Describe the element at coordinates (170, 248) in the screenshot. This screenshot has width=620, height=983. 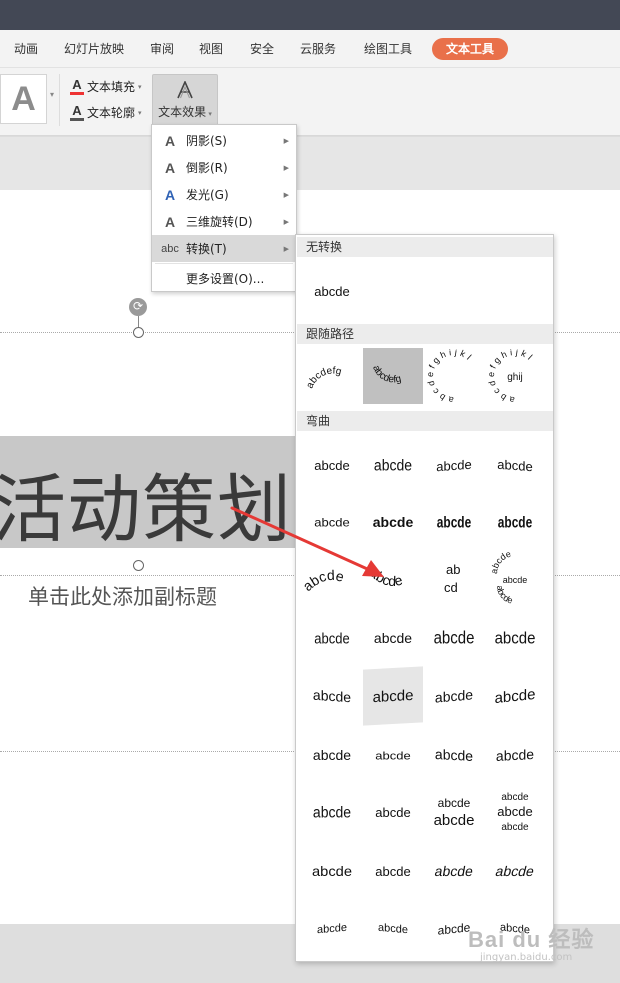
I see `transform-icon: abc` at that location.